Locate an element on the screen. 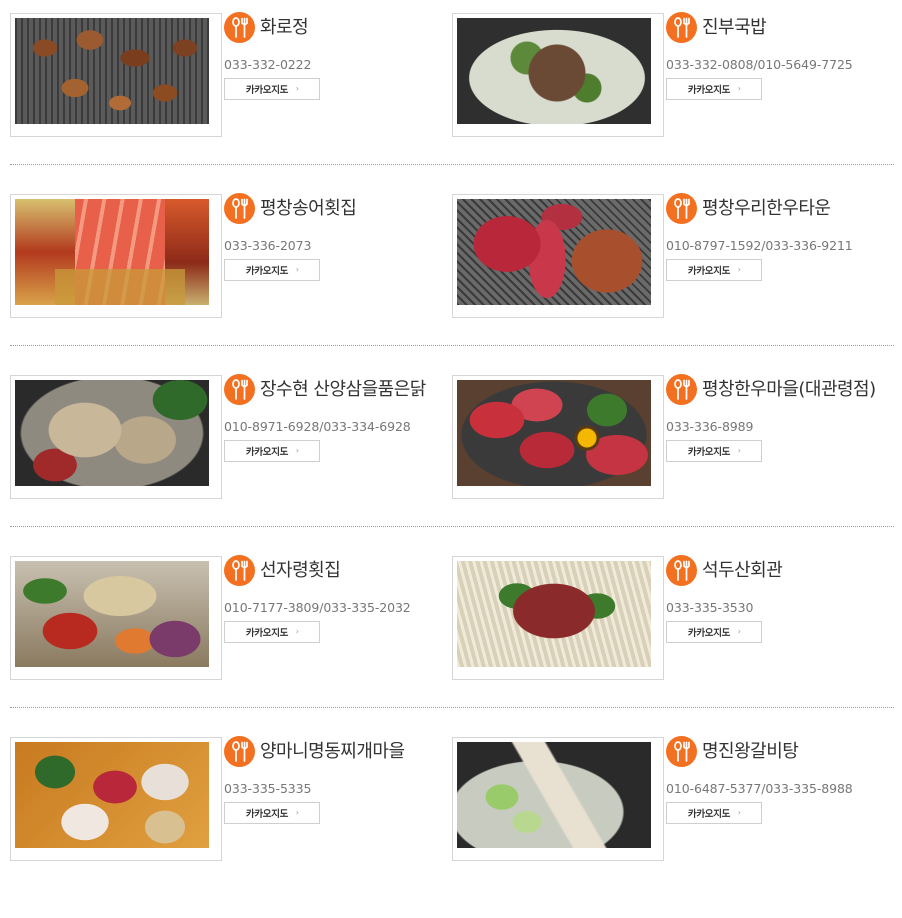 Image resolution: width=902 pixels, height=918 pixels. restaurant-phone: 033-332-0222 is located at coordinates (268, 64).